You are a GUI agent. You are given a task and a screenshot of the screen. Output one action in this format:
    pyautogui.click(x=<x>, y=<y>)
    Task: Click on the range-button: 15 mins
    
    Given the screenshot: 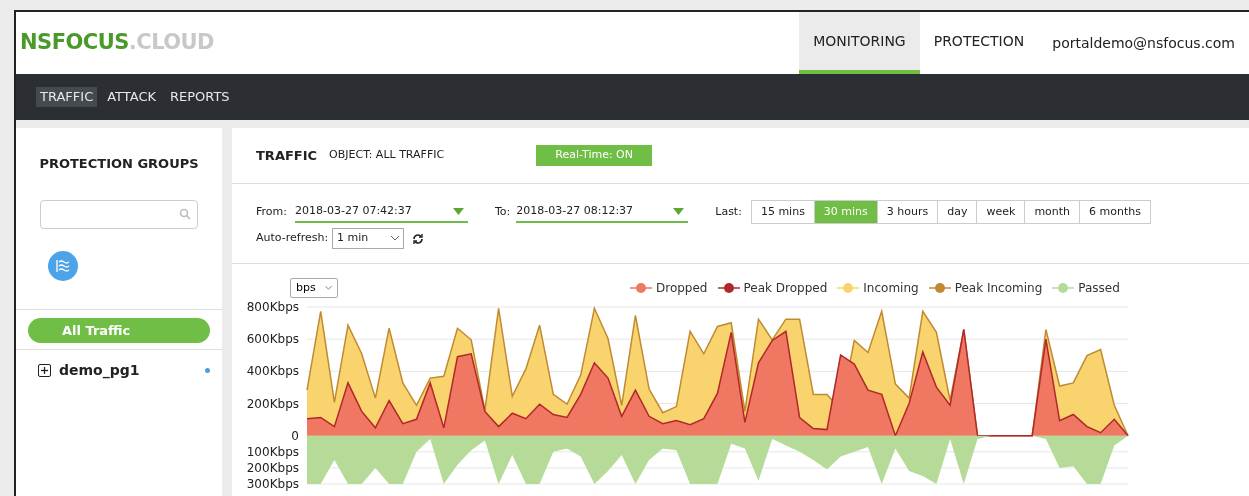 What is the action you would take?
    pyautogui.click(x=782, y=212)
    